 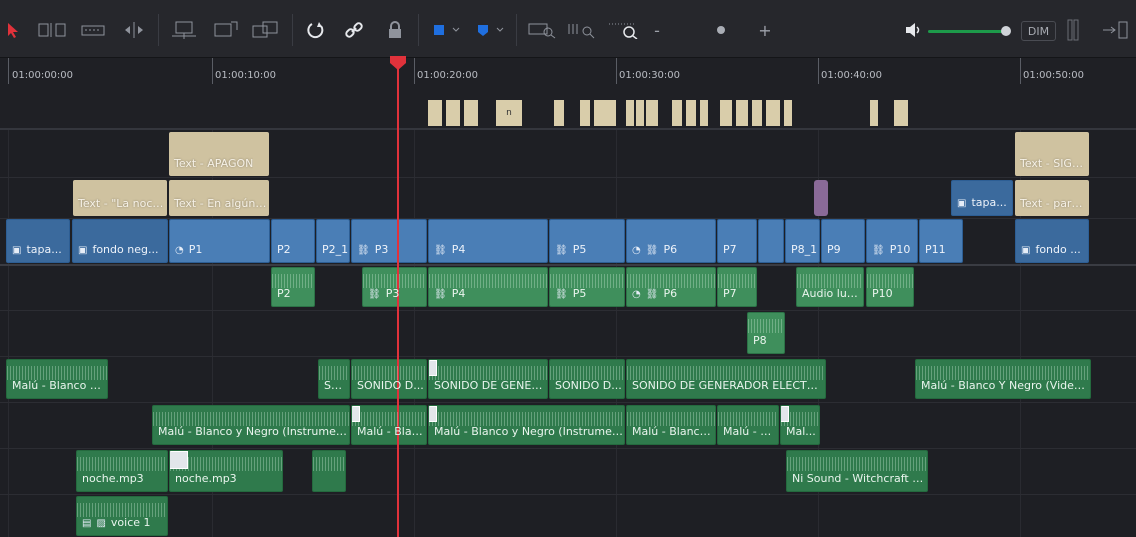 What do you see at coordinates (398, 300) in the screenshot?
I see `playhead-line` at bounding box center [398, 300].